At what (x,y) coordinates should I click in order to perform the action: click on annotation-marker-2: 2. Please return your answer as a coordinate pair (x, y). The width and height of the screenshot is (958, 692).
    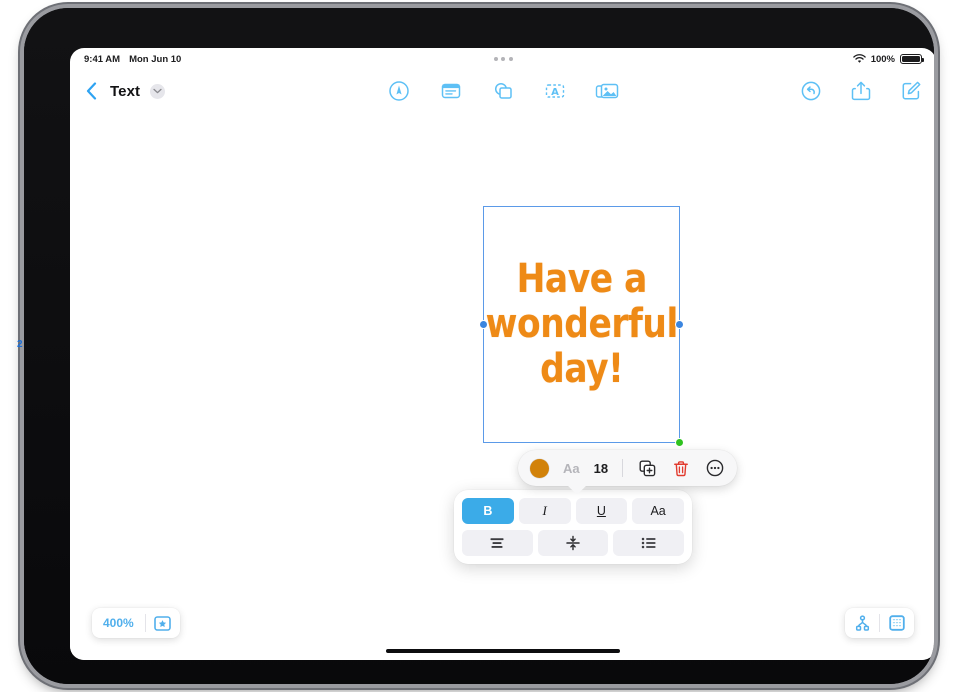
    Looking at the image, I should click on (20, 344).